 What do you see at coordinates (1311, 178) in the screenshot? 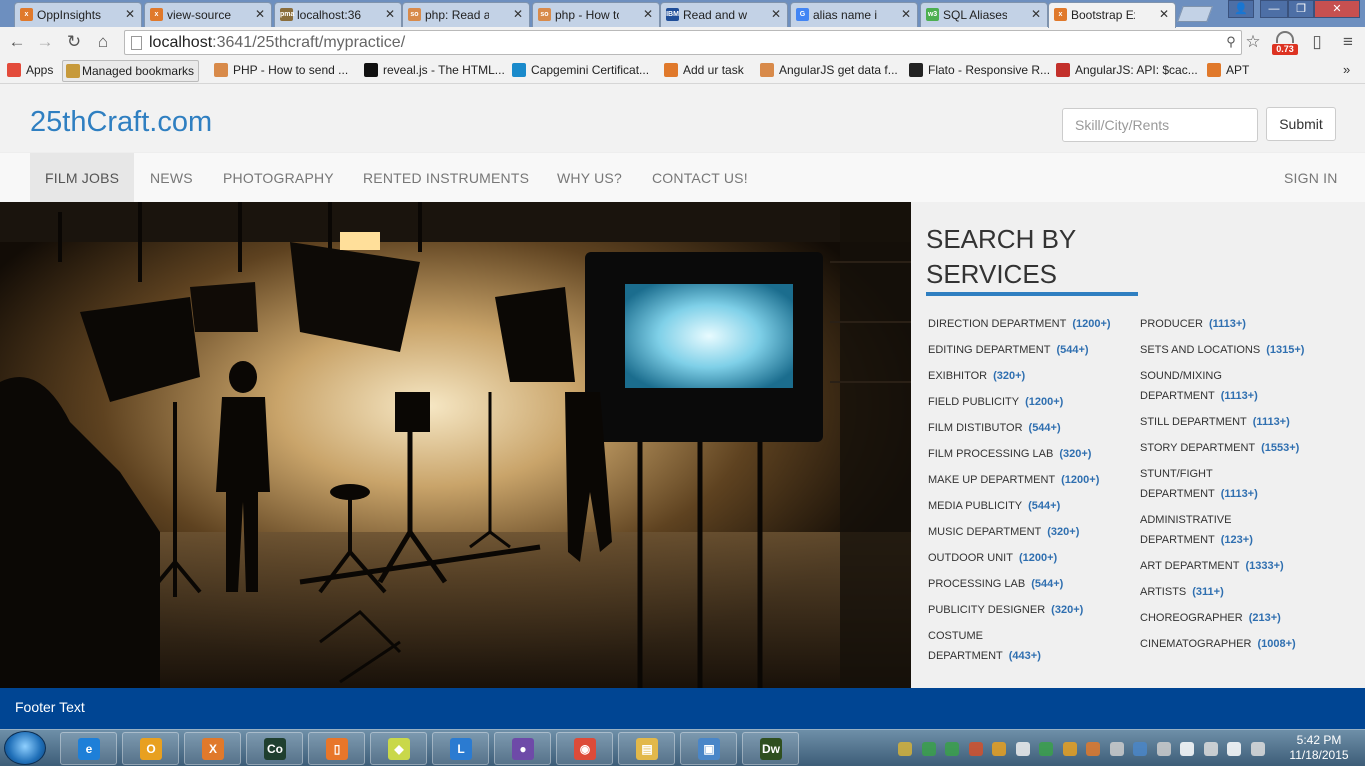
I see `nav-sign-in: SIGN IN` at bounding box center [1311, 178].